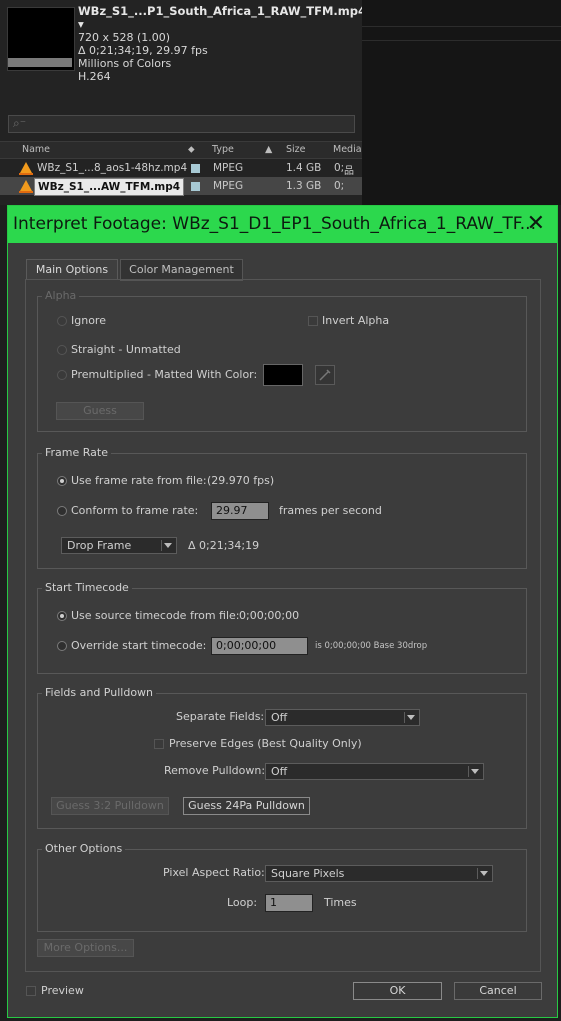 This screenshot has height=1021, width=561. I want to click on preserve-edges-checkbox, so click(159, 744).